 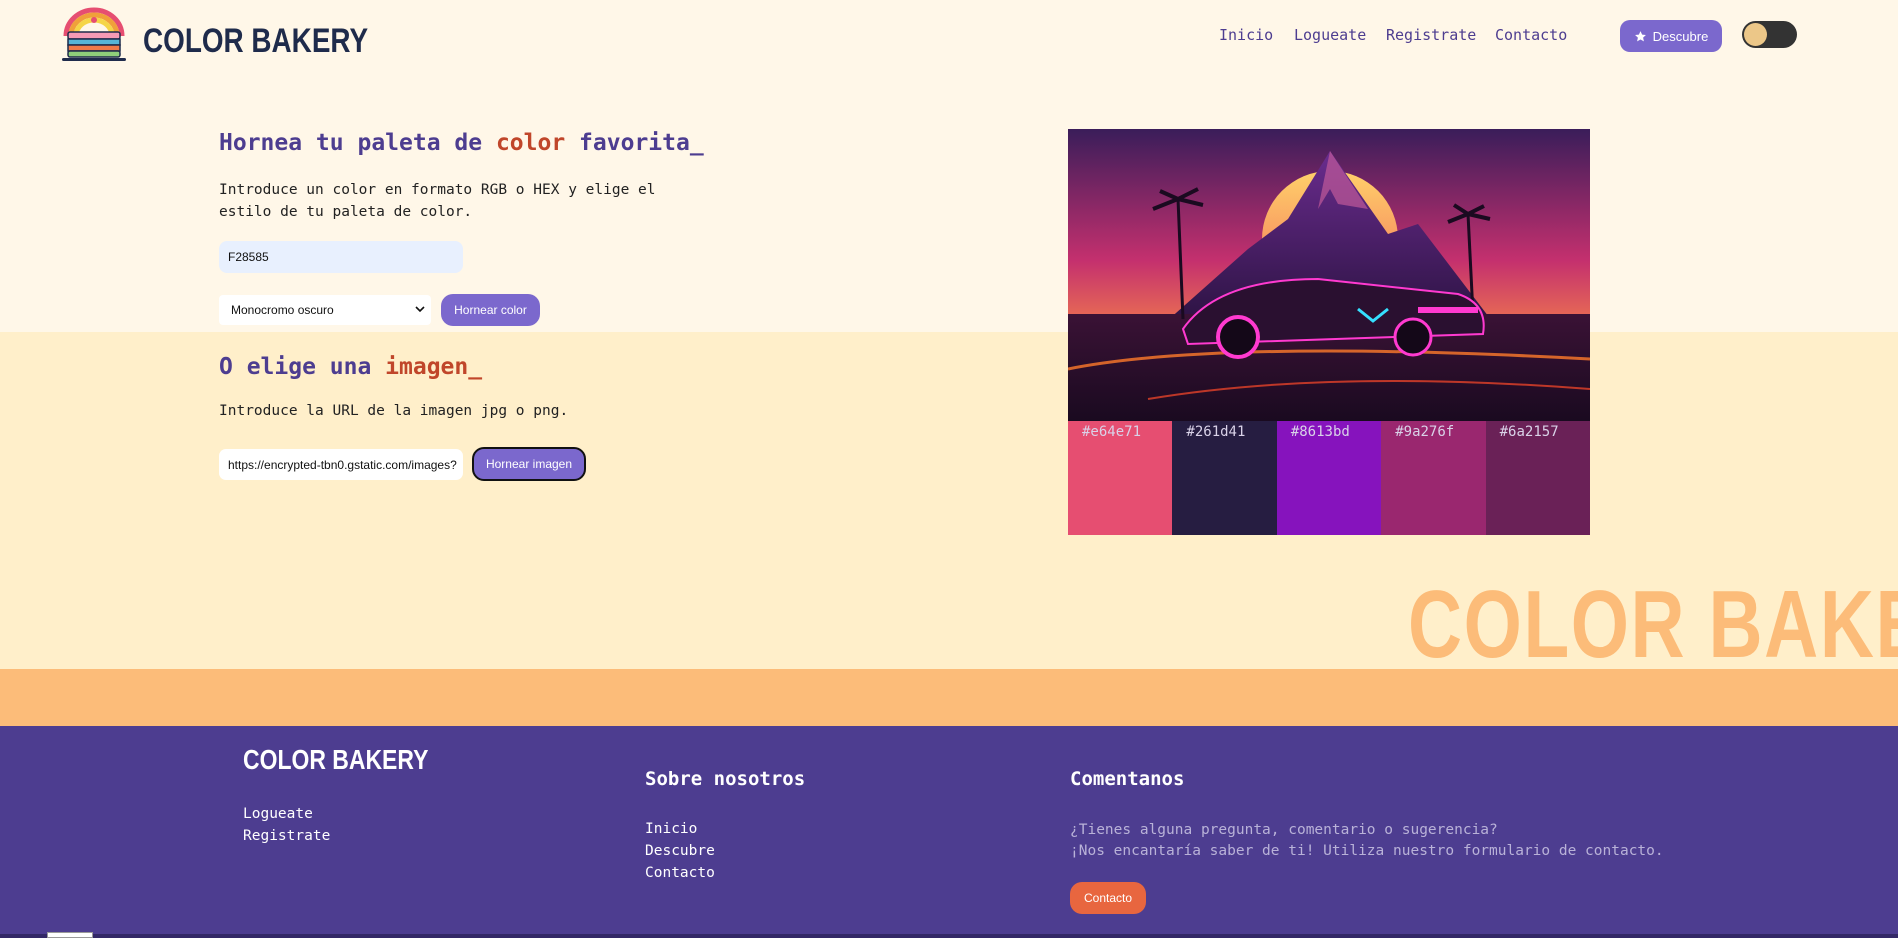 I want to click on star-icon, so click(x=1640, y=35).